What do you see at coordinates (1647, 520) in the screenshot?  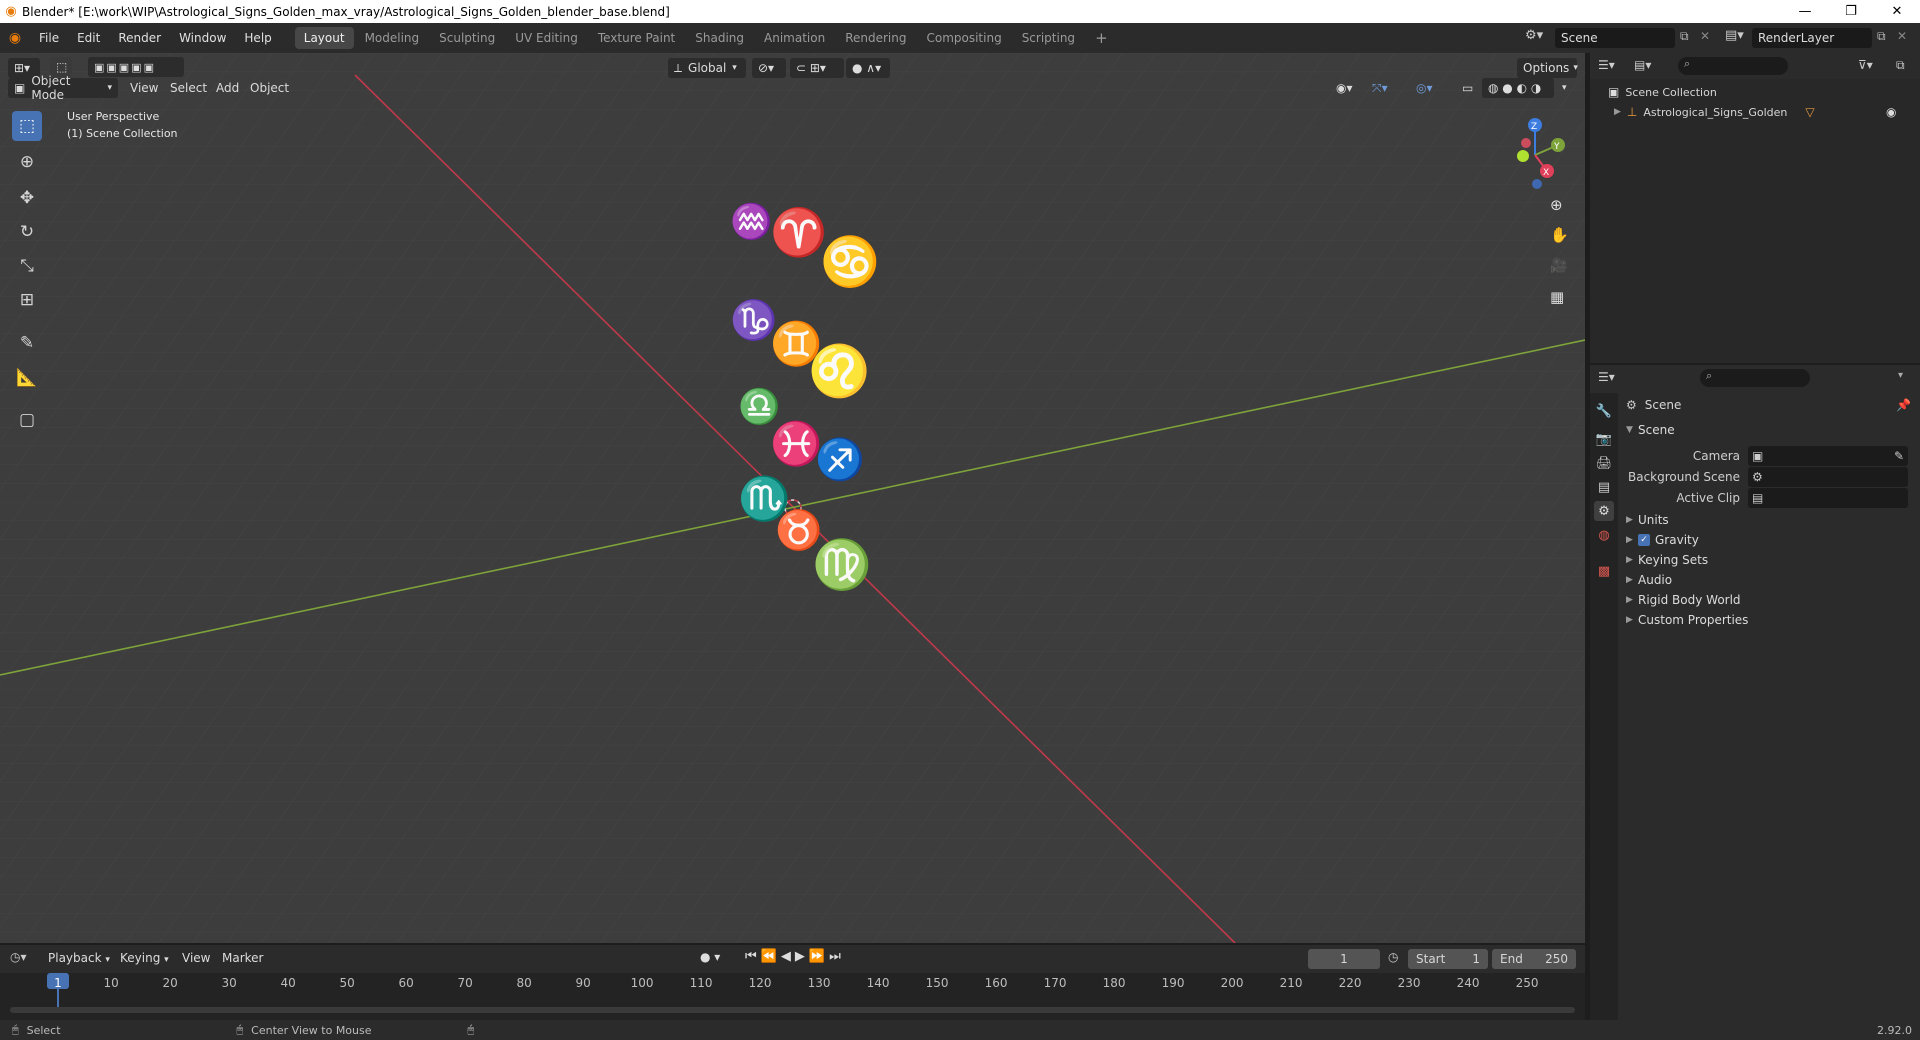 I see `units-panel-header: ▶ Units` at bounding box center [1647, 520].